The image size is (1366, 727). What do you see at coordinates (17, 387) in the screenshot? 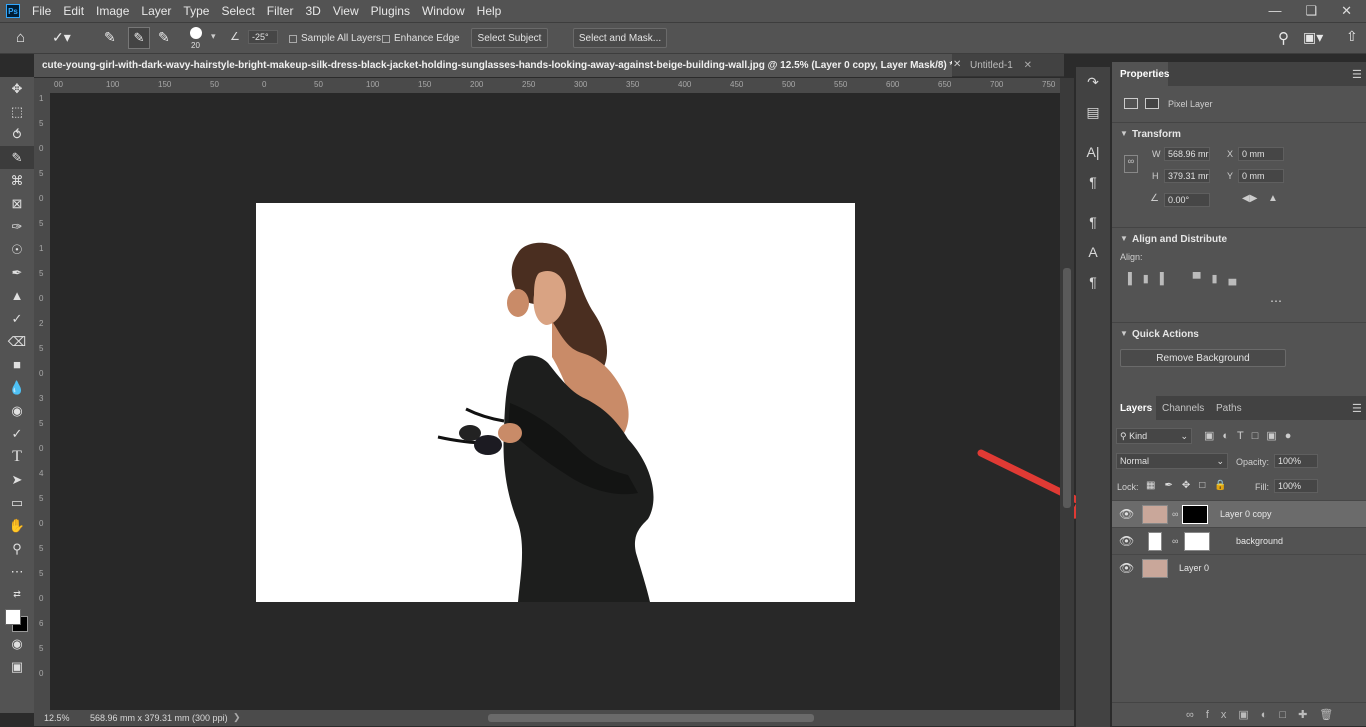
I see `blur-tool-icon: 💧` at bounding box center [17, 387].